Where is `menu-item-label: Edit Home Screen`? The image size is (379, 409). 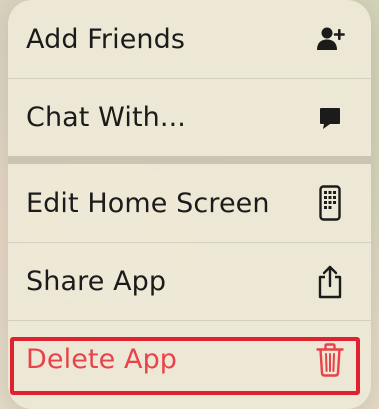 menu-item-label: Edit Home Screen is located at coordinates (148, 203).